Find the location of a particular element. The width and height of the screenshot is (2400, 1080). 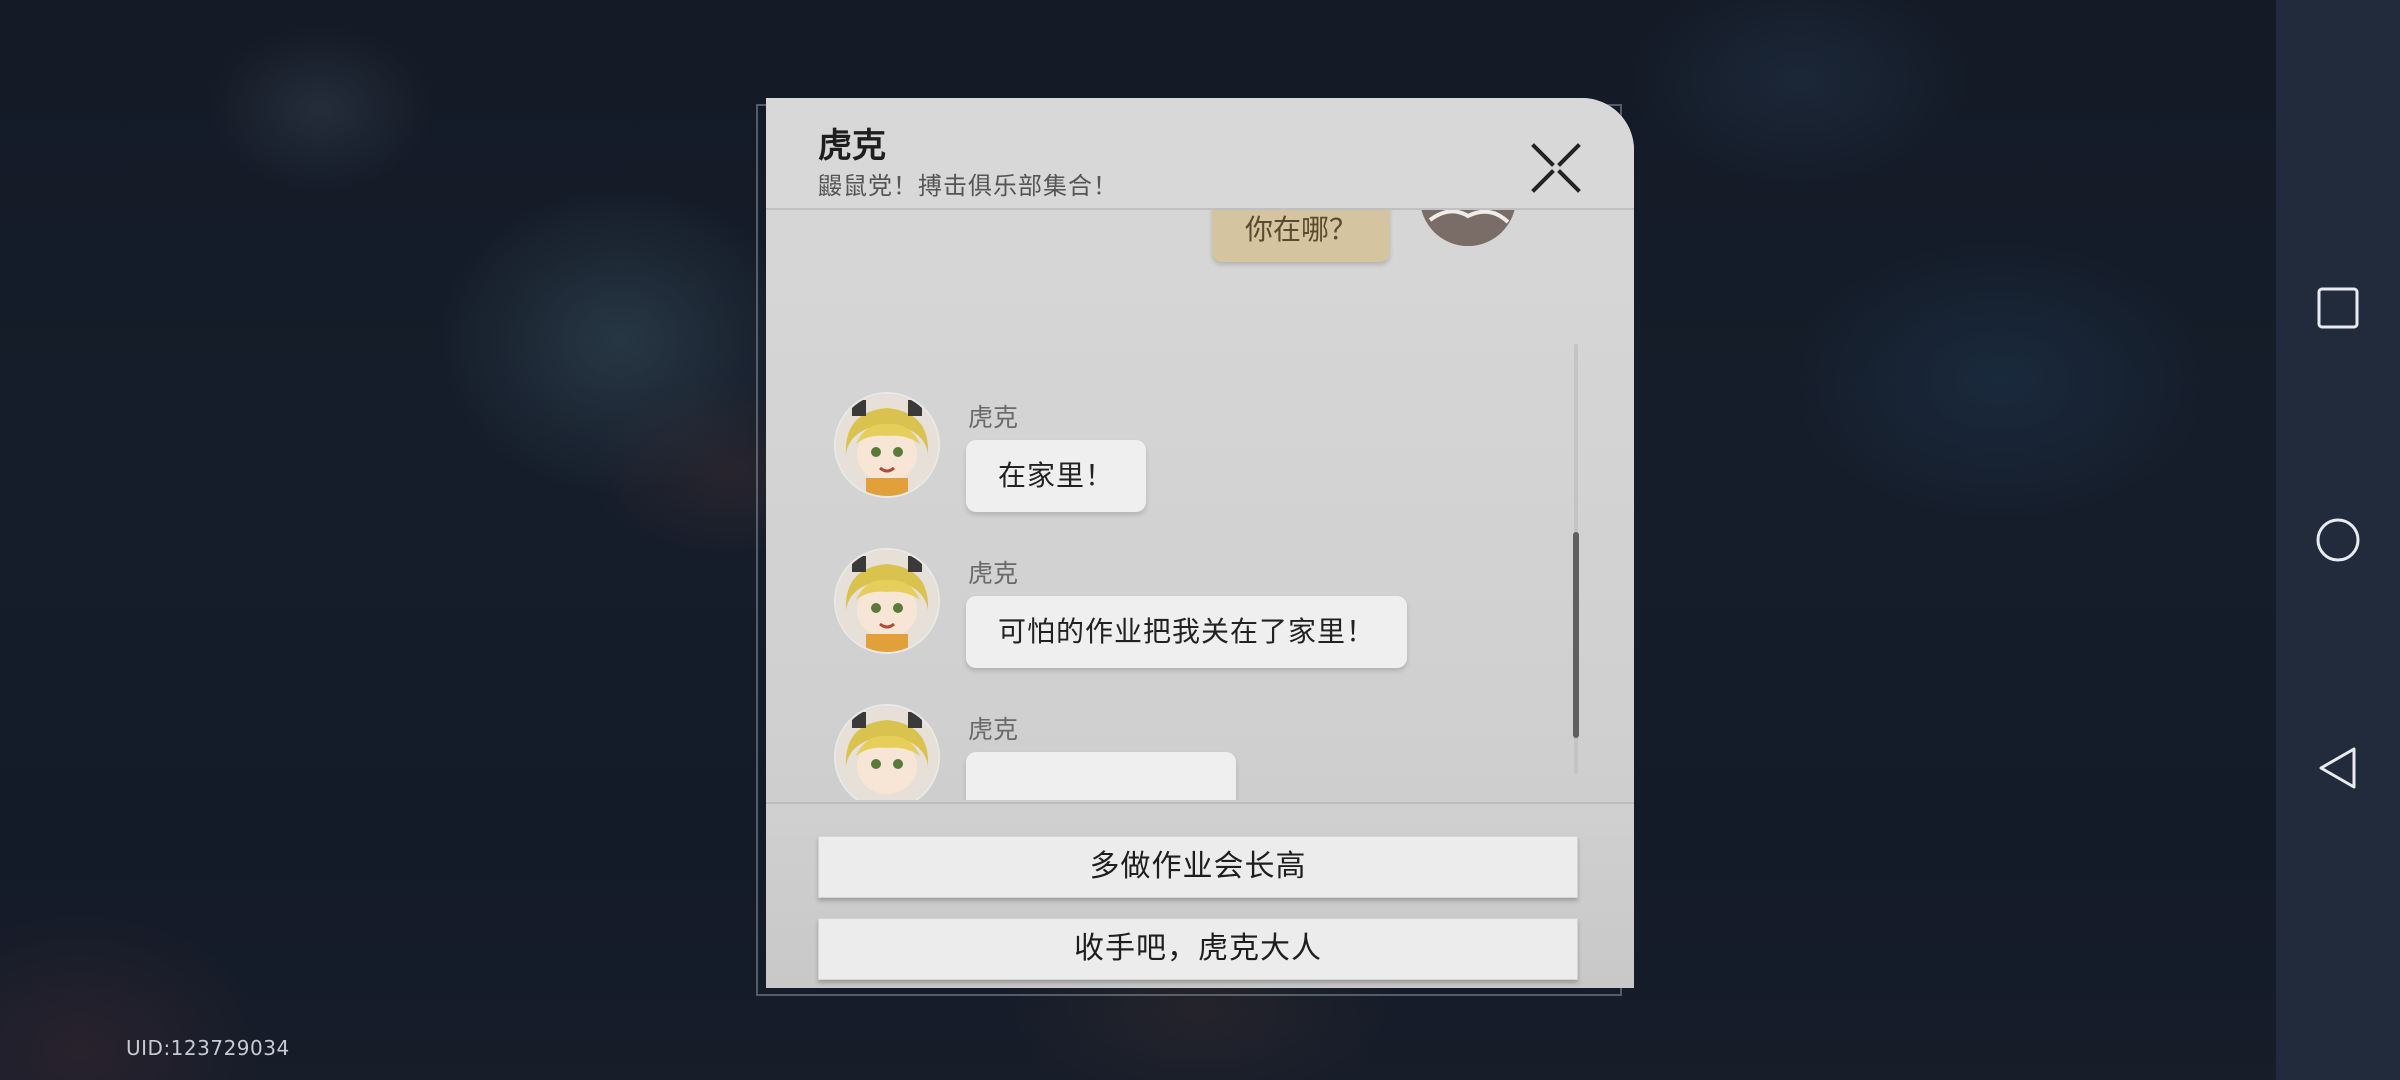

player-avatar is located at coordinates (1468, 228).